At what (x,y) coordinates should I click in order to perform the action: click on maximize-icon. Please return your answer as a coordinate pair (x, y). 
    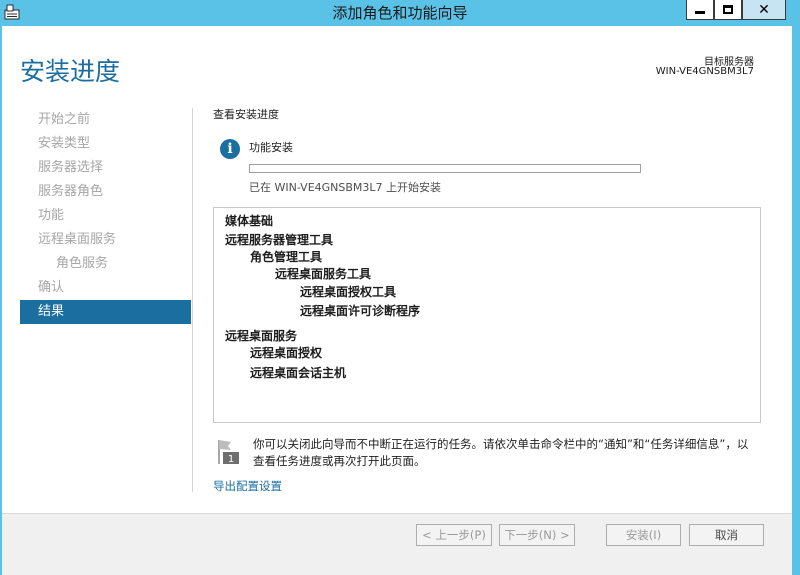
    Looking at the image, I should click on (728, 9).